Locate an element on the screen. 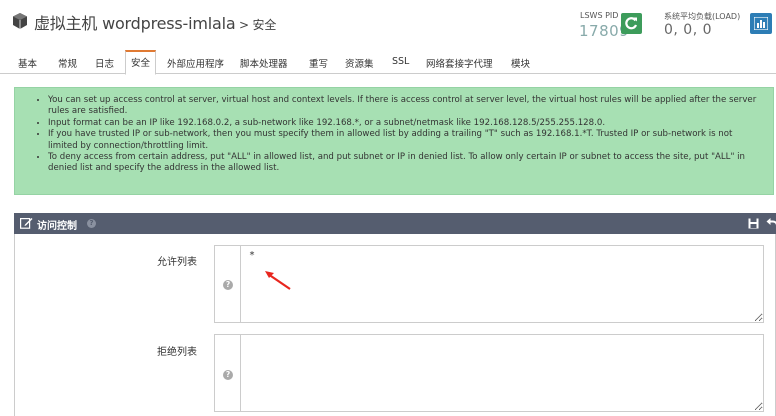 This screenshot has width=776, height=416. allow-list-input: * is located at coordinates (502, 284).